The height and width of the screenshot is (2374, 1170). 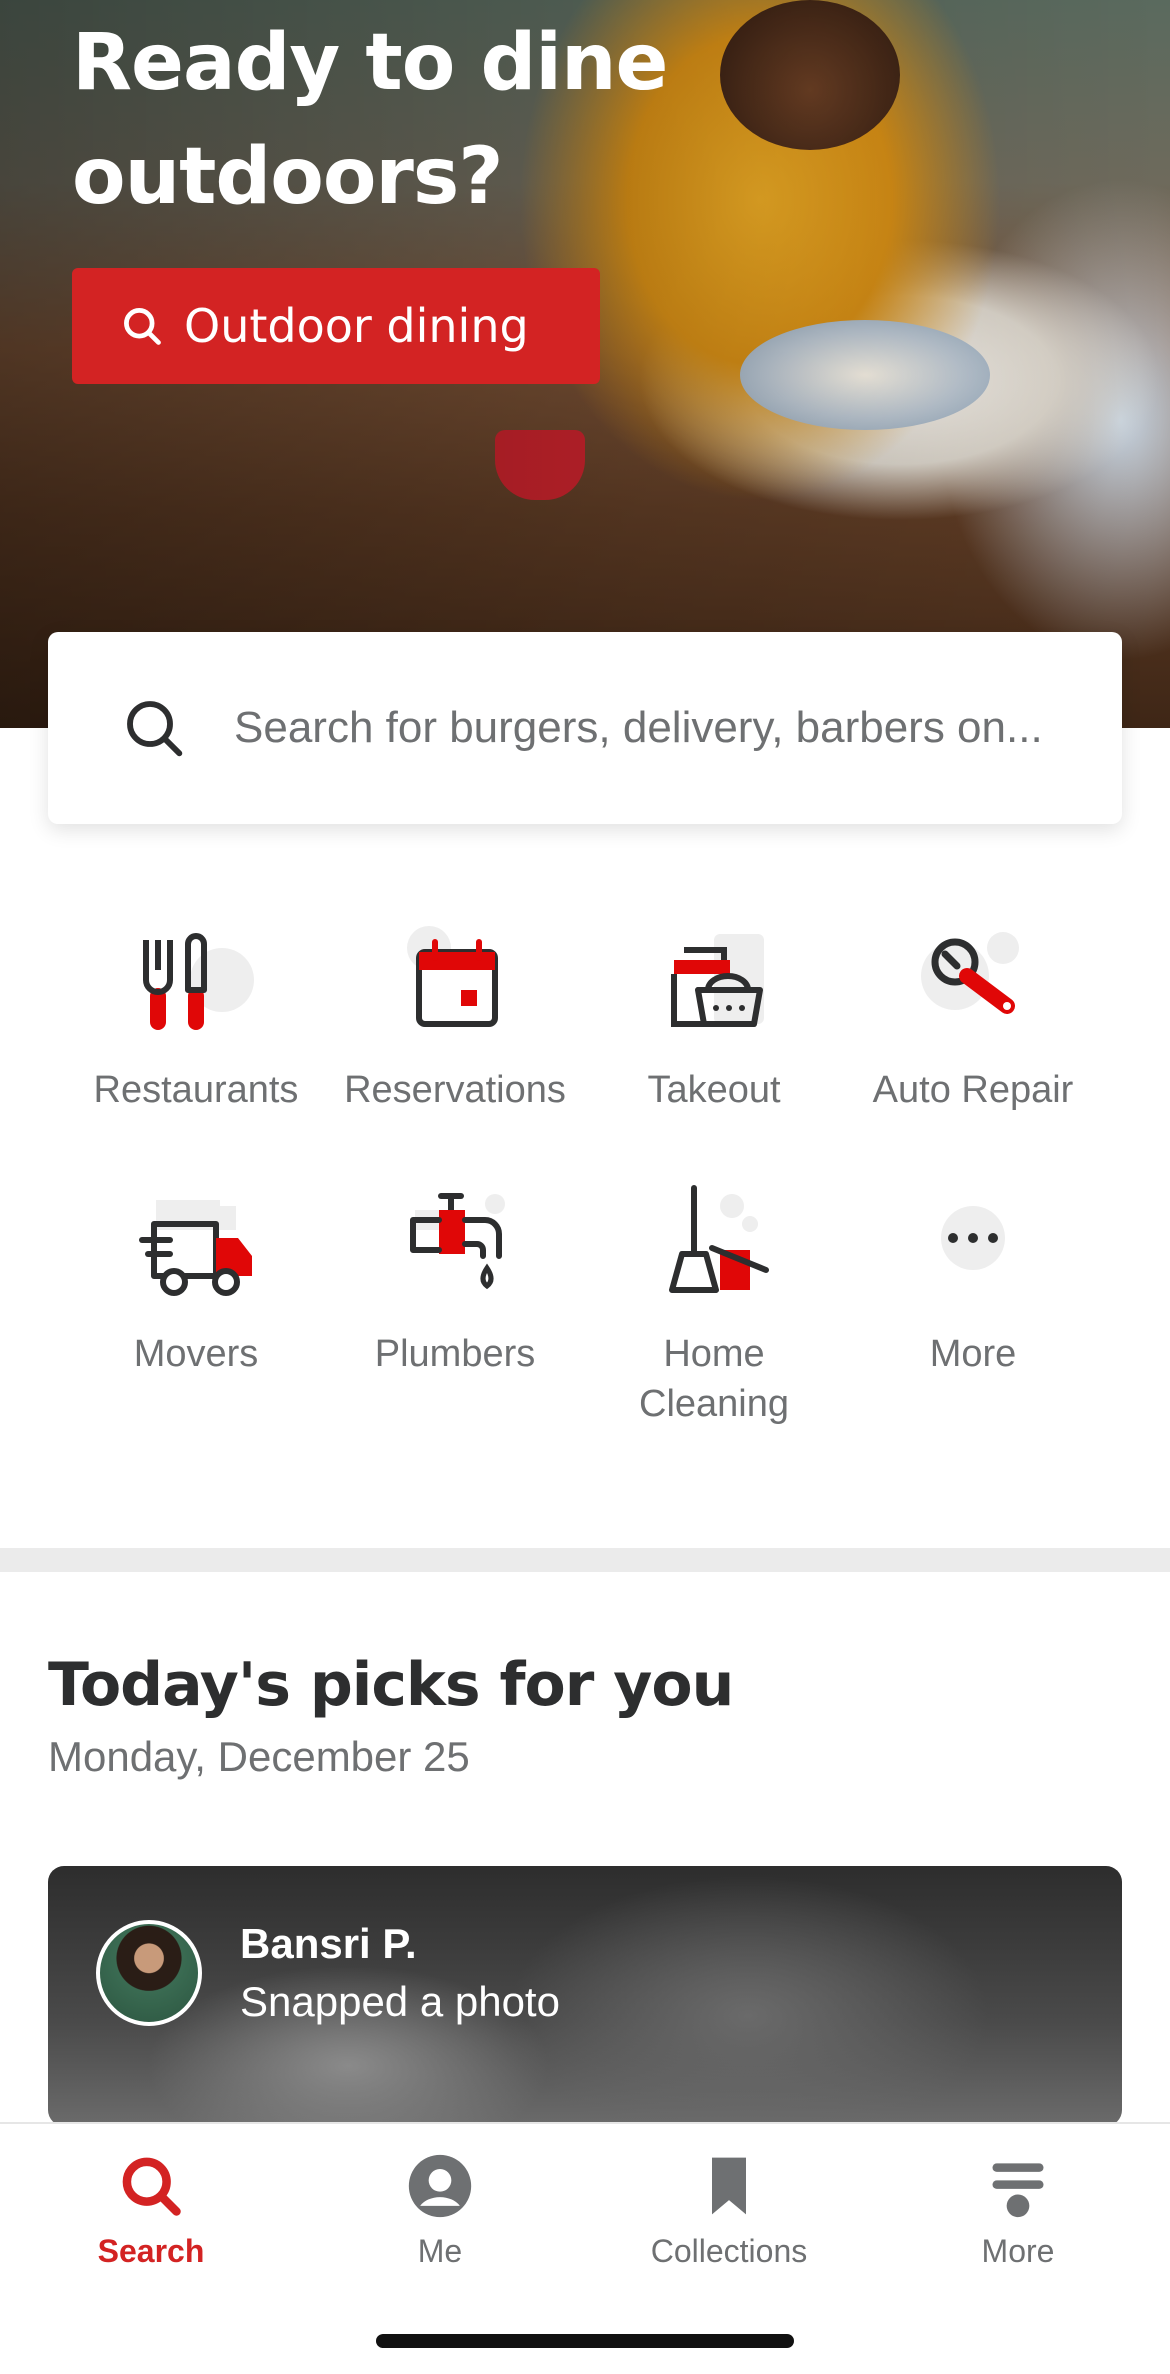 What do you see at coordinates (452, 976) in the screenshot?
I see `calendar-icon` at bounding box center [452, 976].